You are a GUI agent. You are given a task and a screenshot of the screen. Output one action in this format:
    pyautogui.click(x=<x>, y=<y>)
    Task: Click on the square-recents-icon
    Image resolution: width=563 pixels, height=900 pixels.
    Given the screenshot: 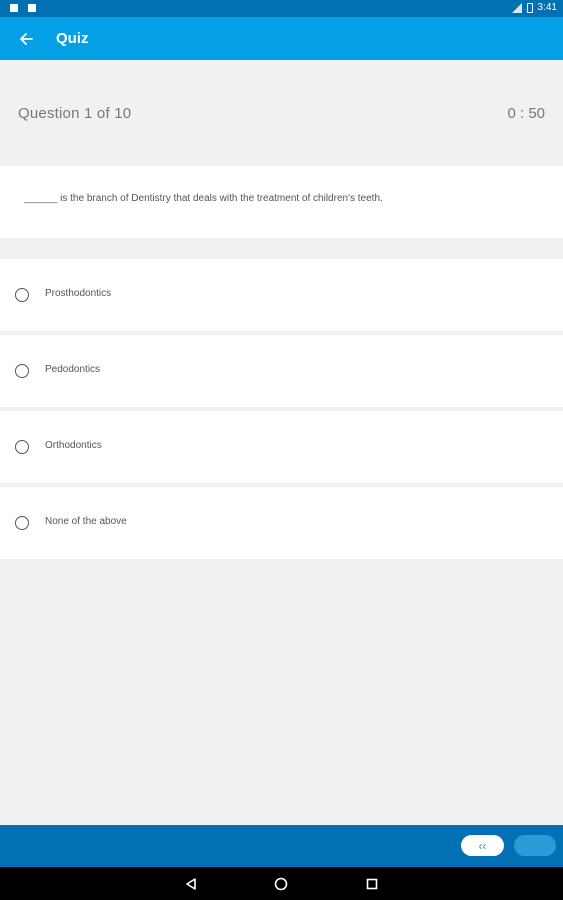 What is the action you would take?
    pyautogui.click(x=372, y=884)
    